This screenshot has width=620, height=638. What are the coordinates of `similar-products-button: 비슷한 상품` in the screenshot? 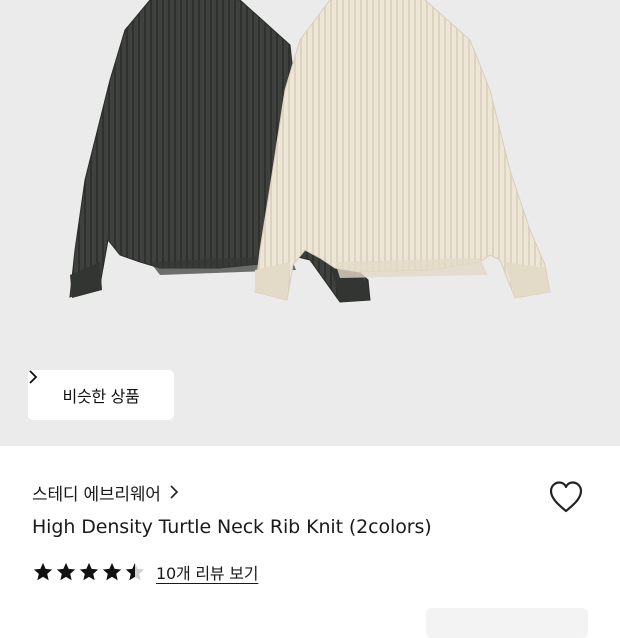 It's located at (101, 395).